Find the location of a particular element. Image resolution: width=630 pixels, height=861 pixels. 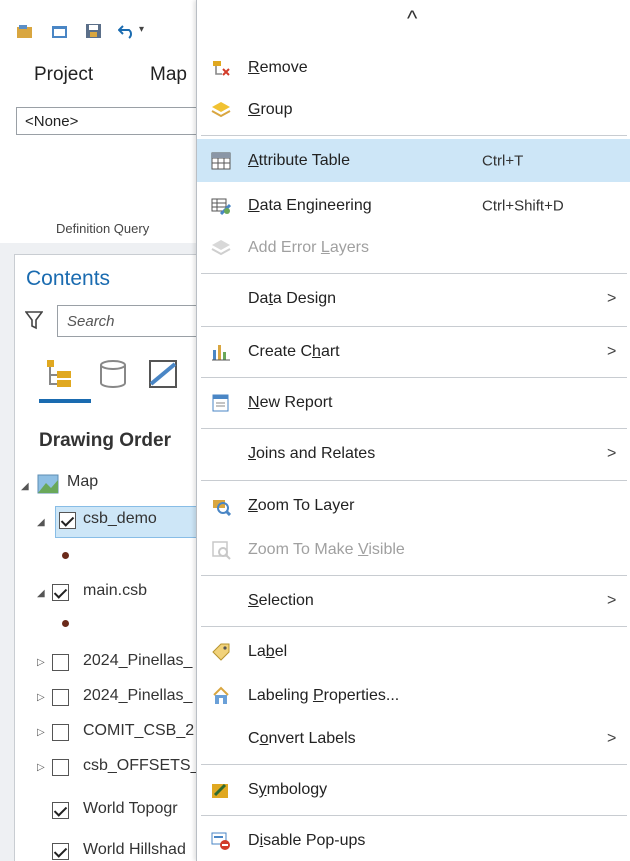

menu-item-data-design: Data Design > is located at coordinates (413, 299).